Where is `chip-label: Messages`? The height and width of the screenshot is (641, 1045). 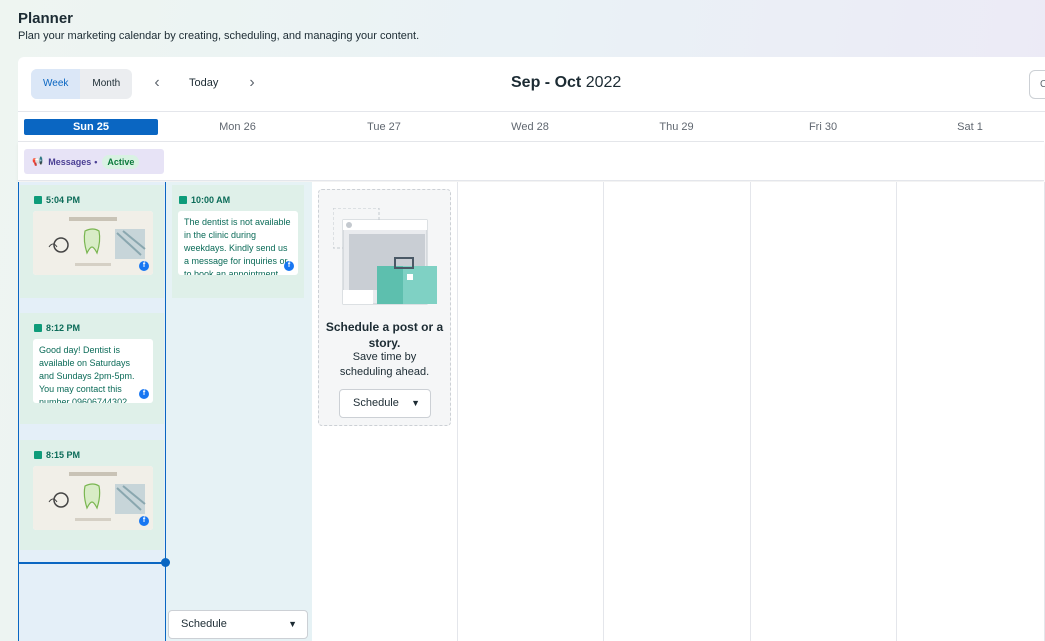 chip-label: Messages is located at coordinates (70, 161).